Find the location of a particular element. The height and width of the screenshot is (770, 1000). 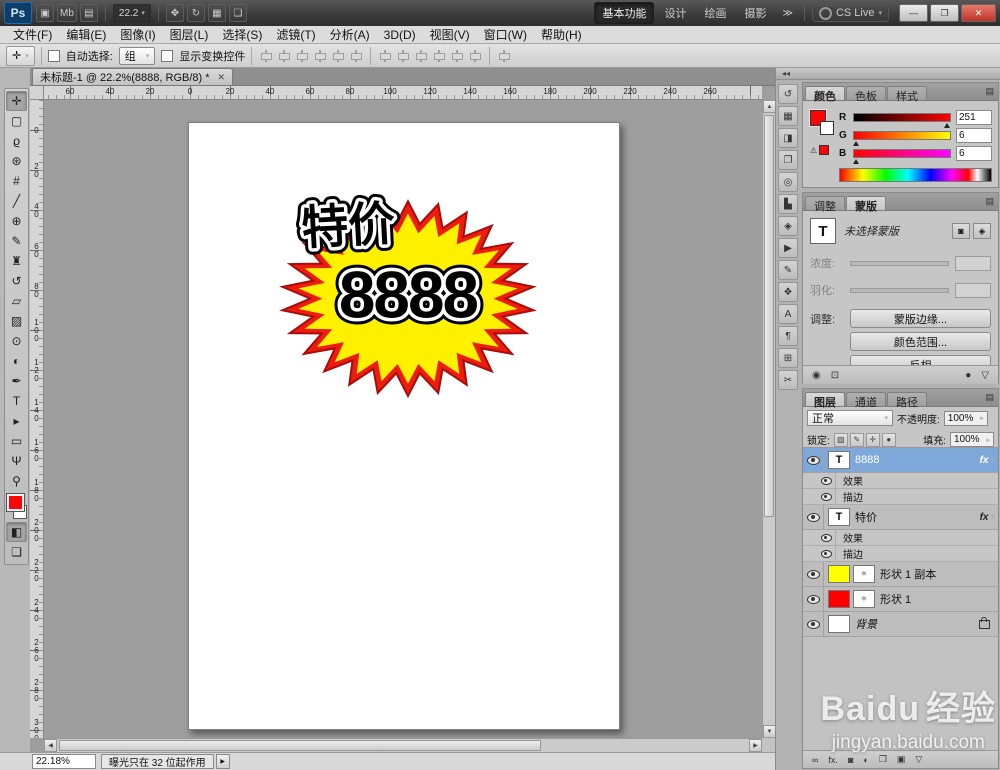

new-adjustment-layer-icon: ◐ is located at coordinates (865, 760).